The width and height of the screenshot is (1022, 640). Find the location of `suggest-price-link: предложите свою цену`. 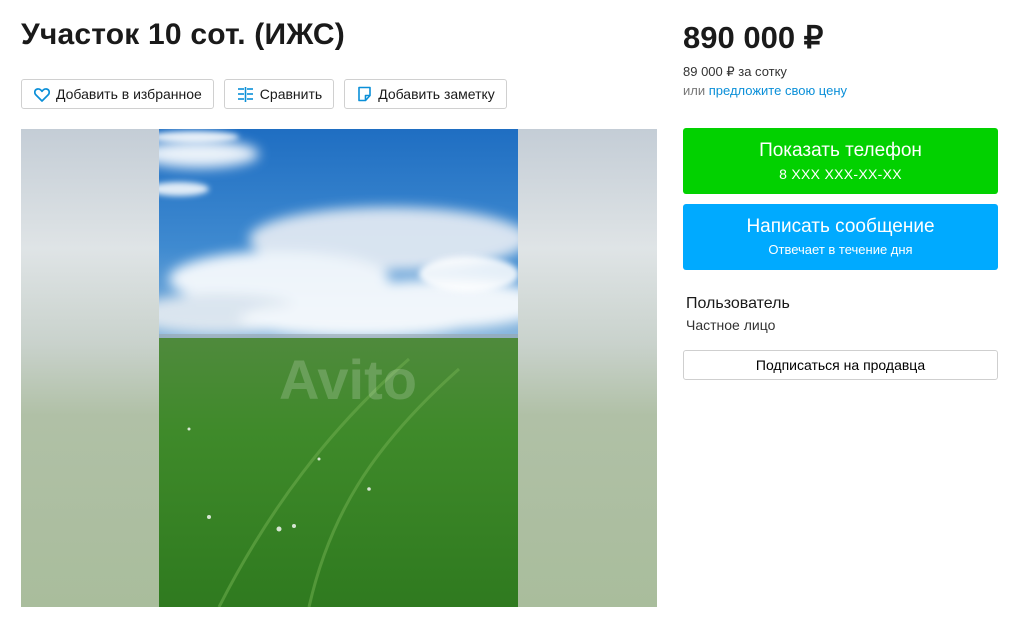

suggest-price-link: предложите свою цену is located at coordinates (778, 90).